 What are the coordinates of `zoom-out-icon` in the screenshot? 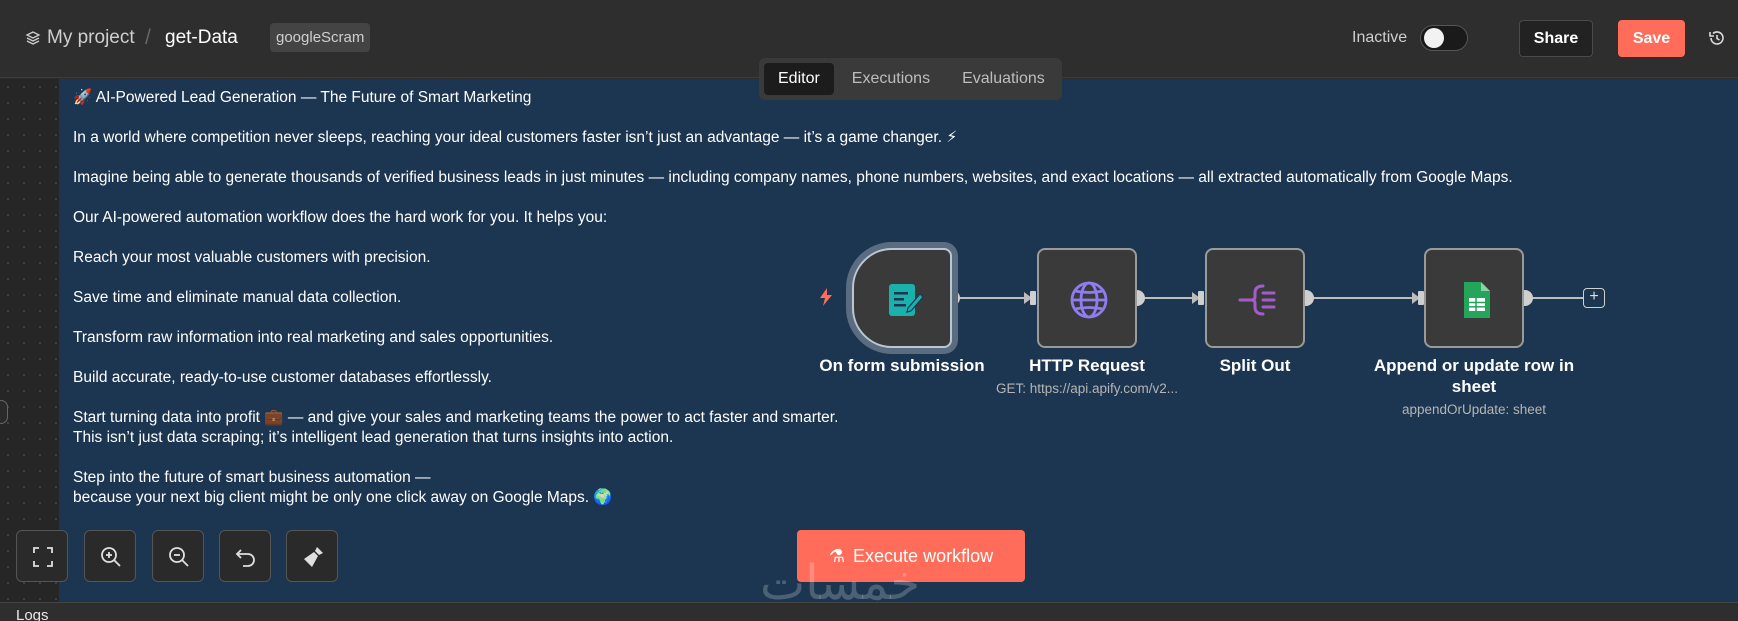 It's located at (179, 557).